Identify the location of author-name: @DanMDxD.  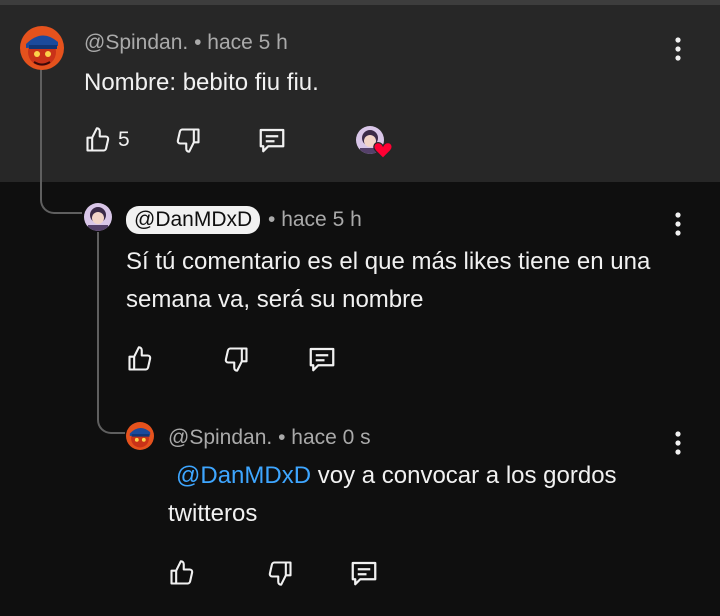
(193, 220).